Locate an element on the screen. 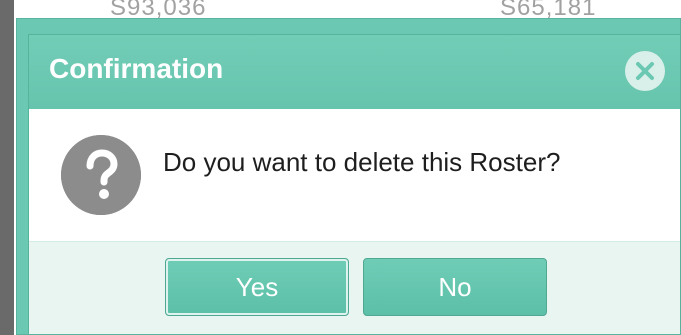 The image size is (681, 335). no-button: No is located at coordinates (455, 287).